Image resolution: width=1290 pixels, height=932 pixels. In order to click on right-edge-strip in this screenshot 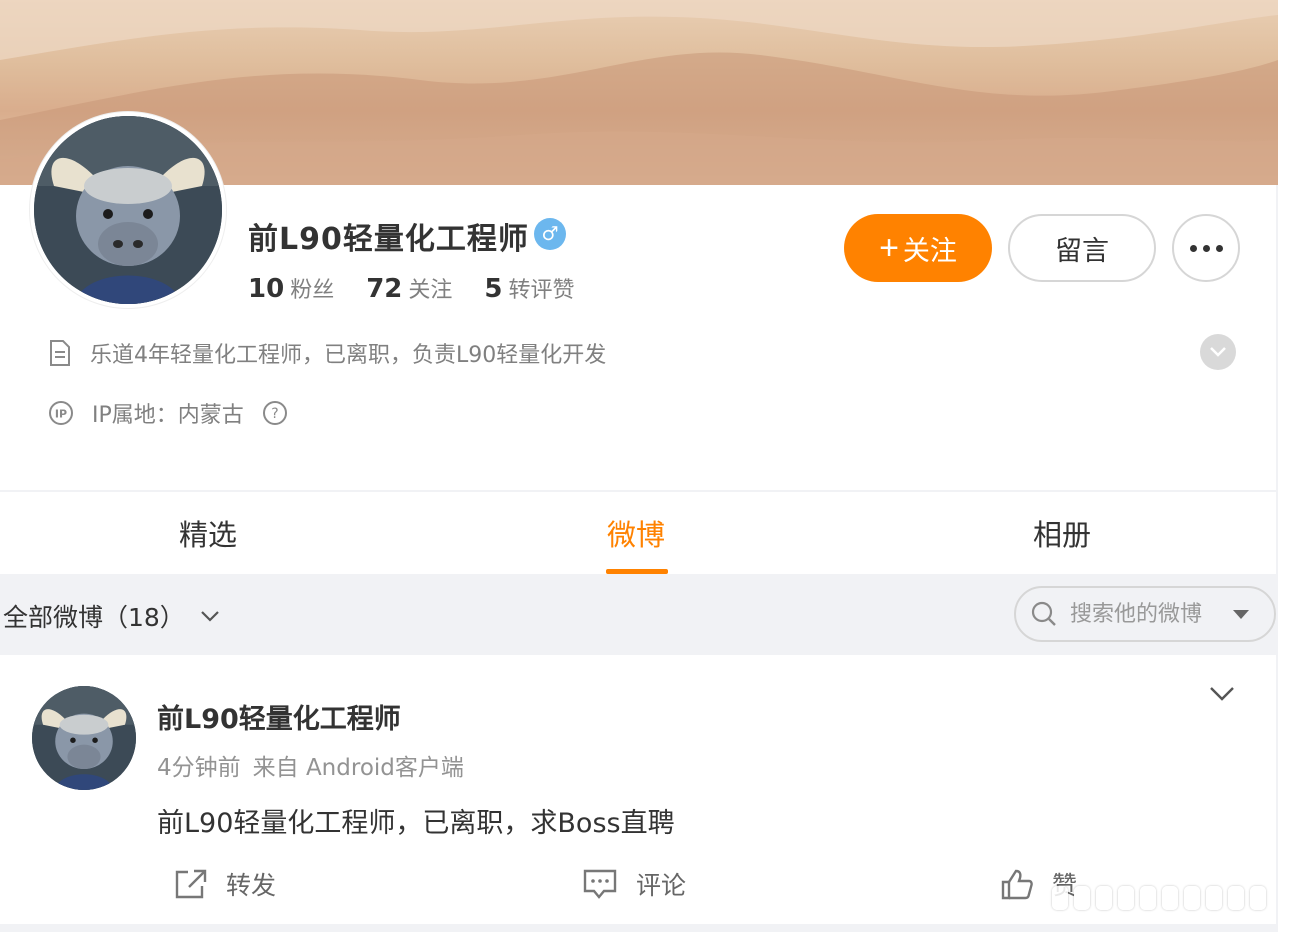, I will do `click(1284, 466)`.